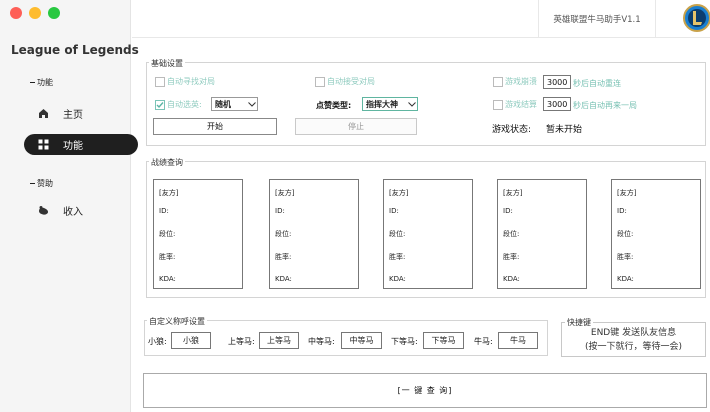 Image resolution: width=710 pixels, height=412 pixels. Describe the element at coordinates (605, 105) in the screenshot. I see `end-suffix-label: 秒后自动再来一局` at that location.